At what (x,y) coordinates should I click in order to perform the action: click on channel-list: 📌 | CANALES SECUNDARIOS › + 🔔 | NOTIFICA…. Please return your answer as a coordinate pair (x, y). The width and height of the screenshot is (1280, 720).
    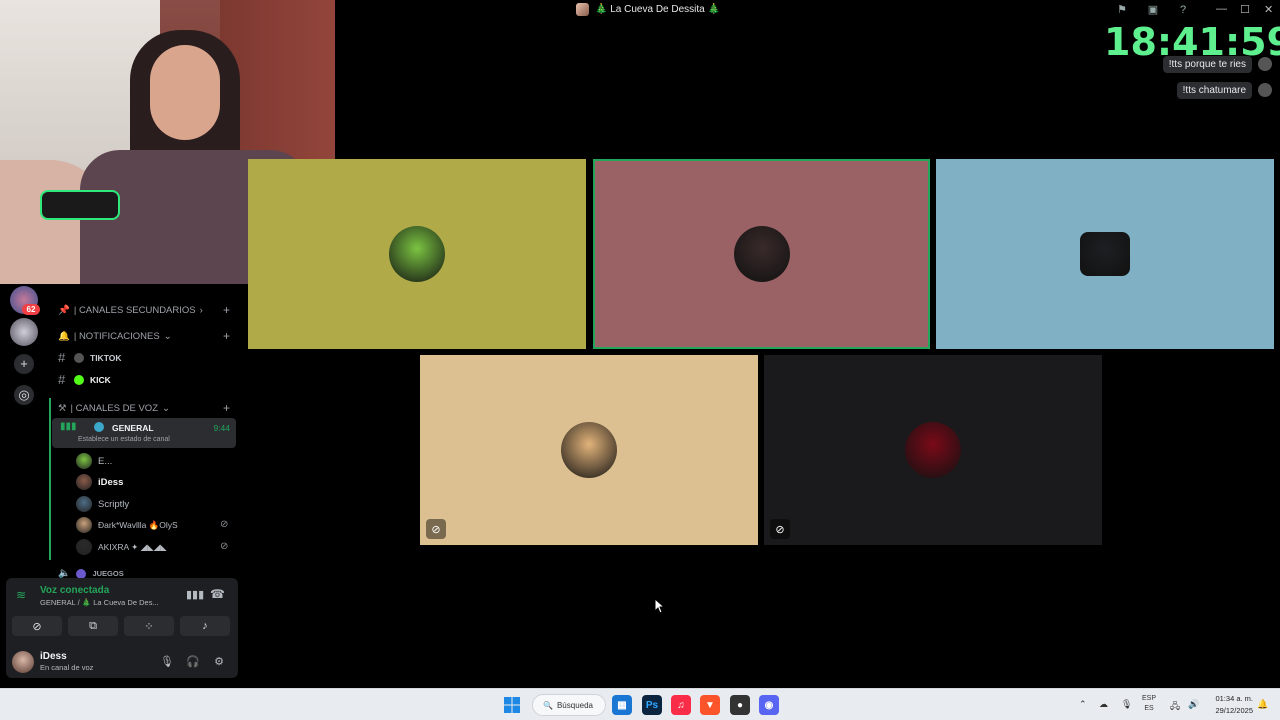
    Looking at the image, I should click on (145, 438).